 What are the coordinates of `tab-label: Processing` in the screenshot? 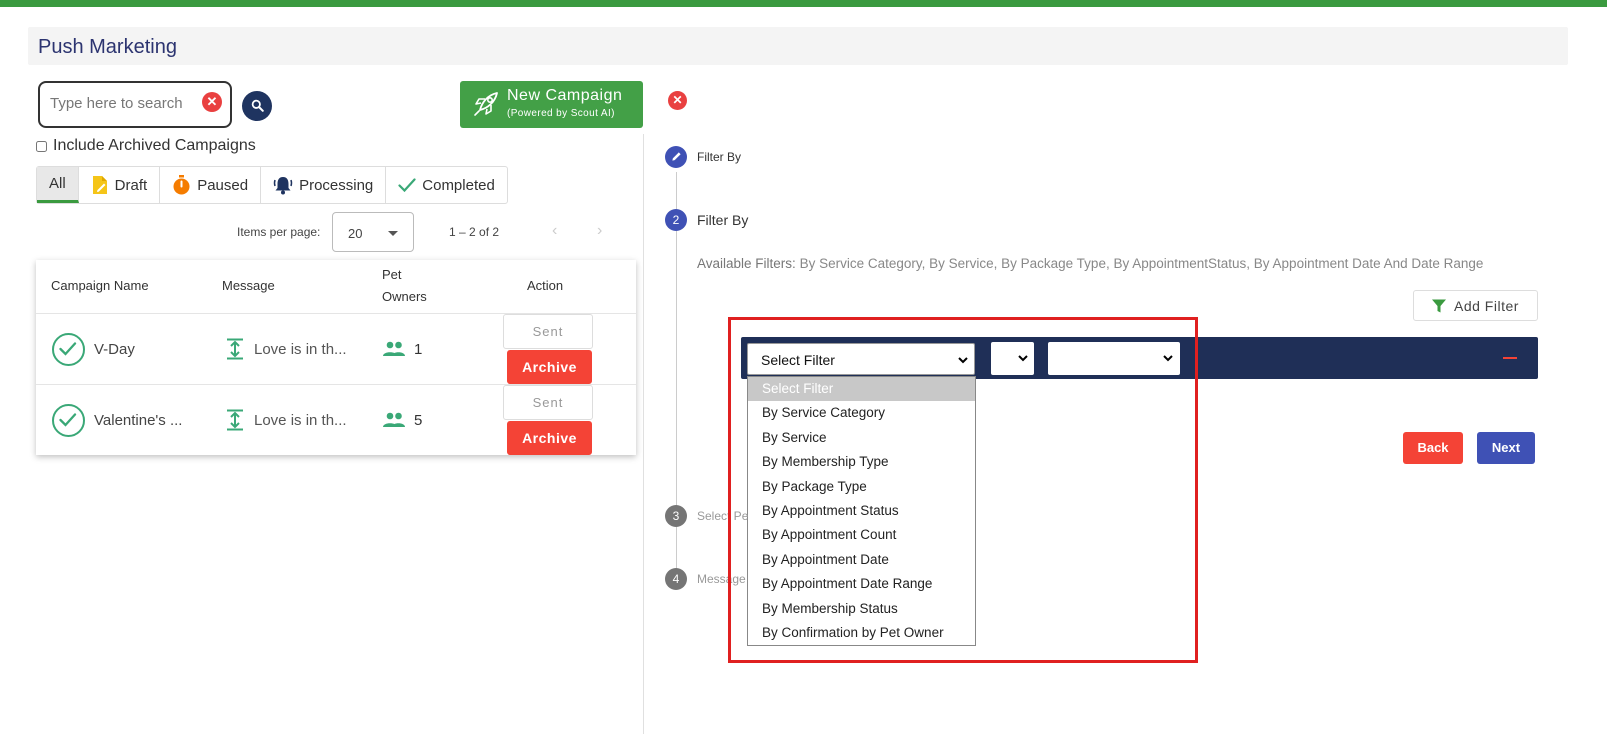 It's located at (336, 185).